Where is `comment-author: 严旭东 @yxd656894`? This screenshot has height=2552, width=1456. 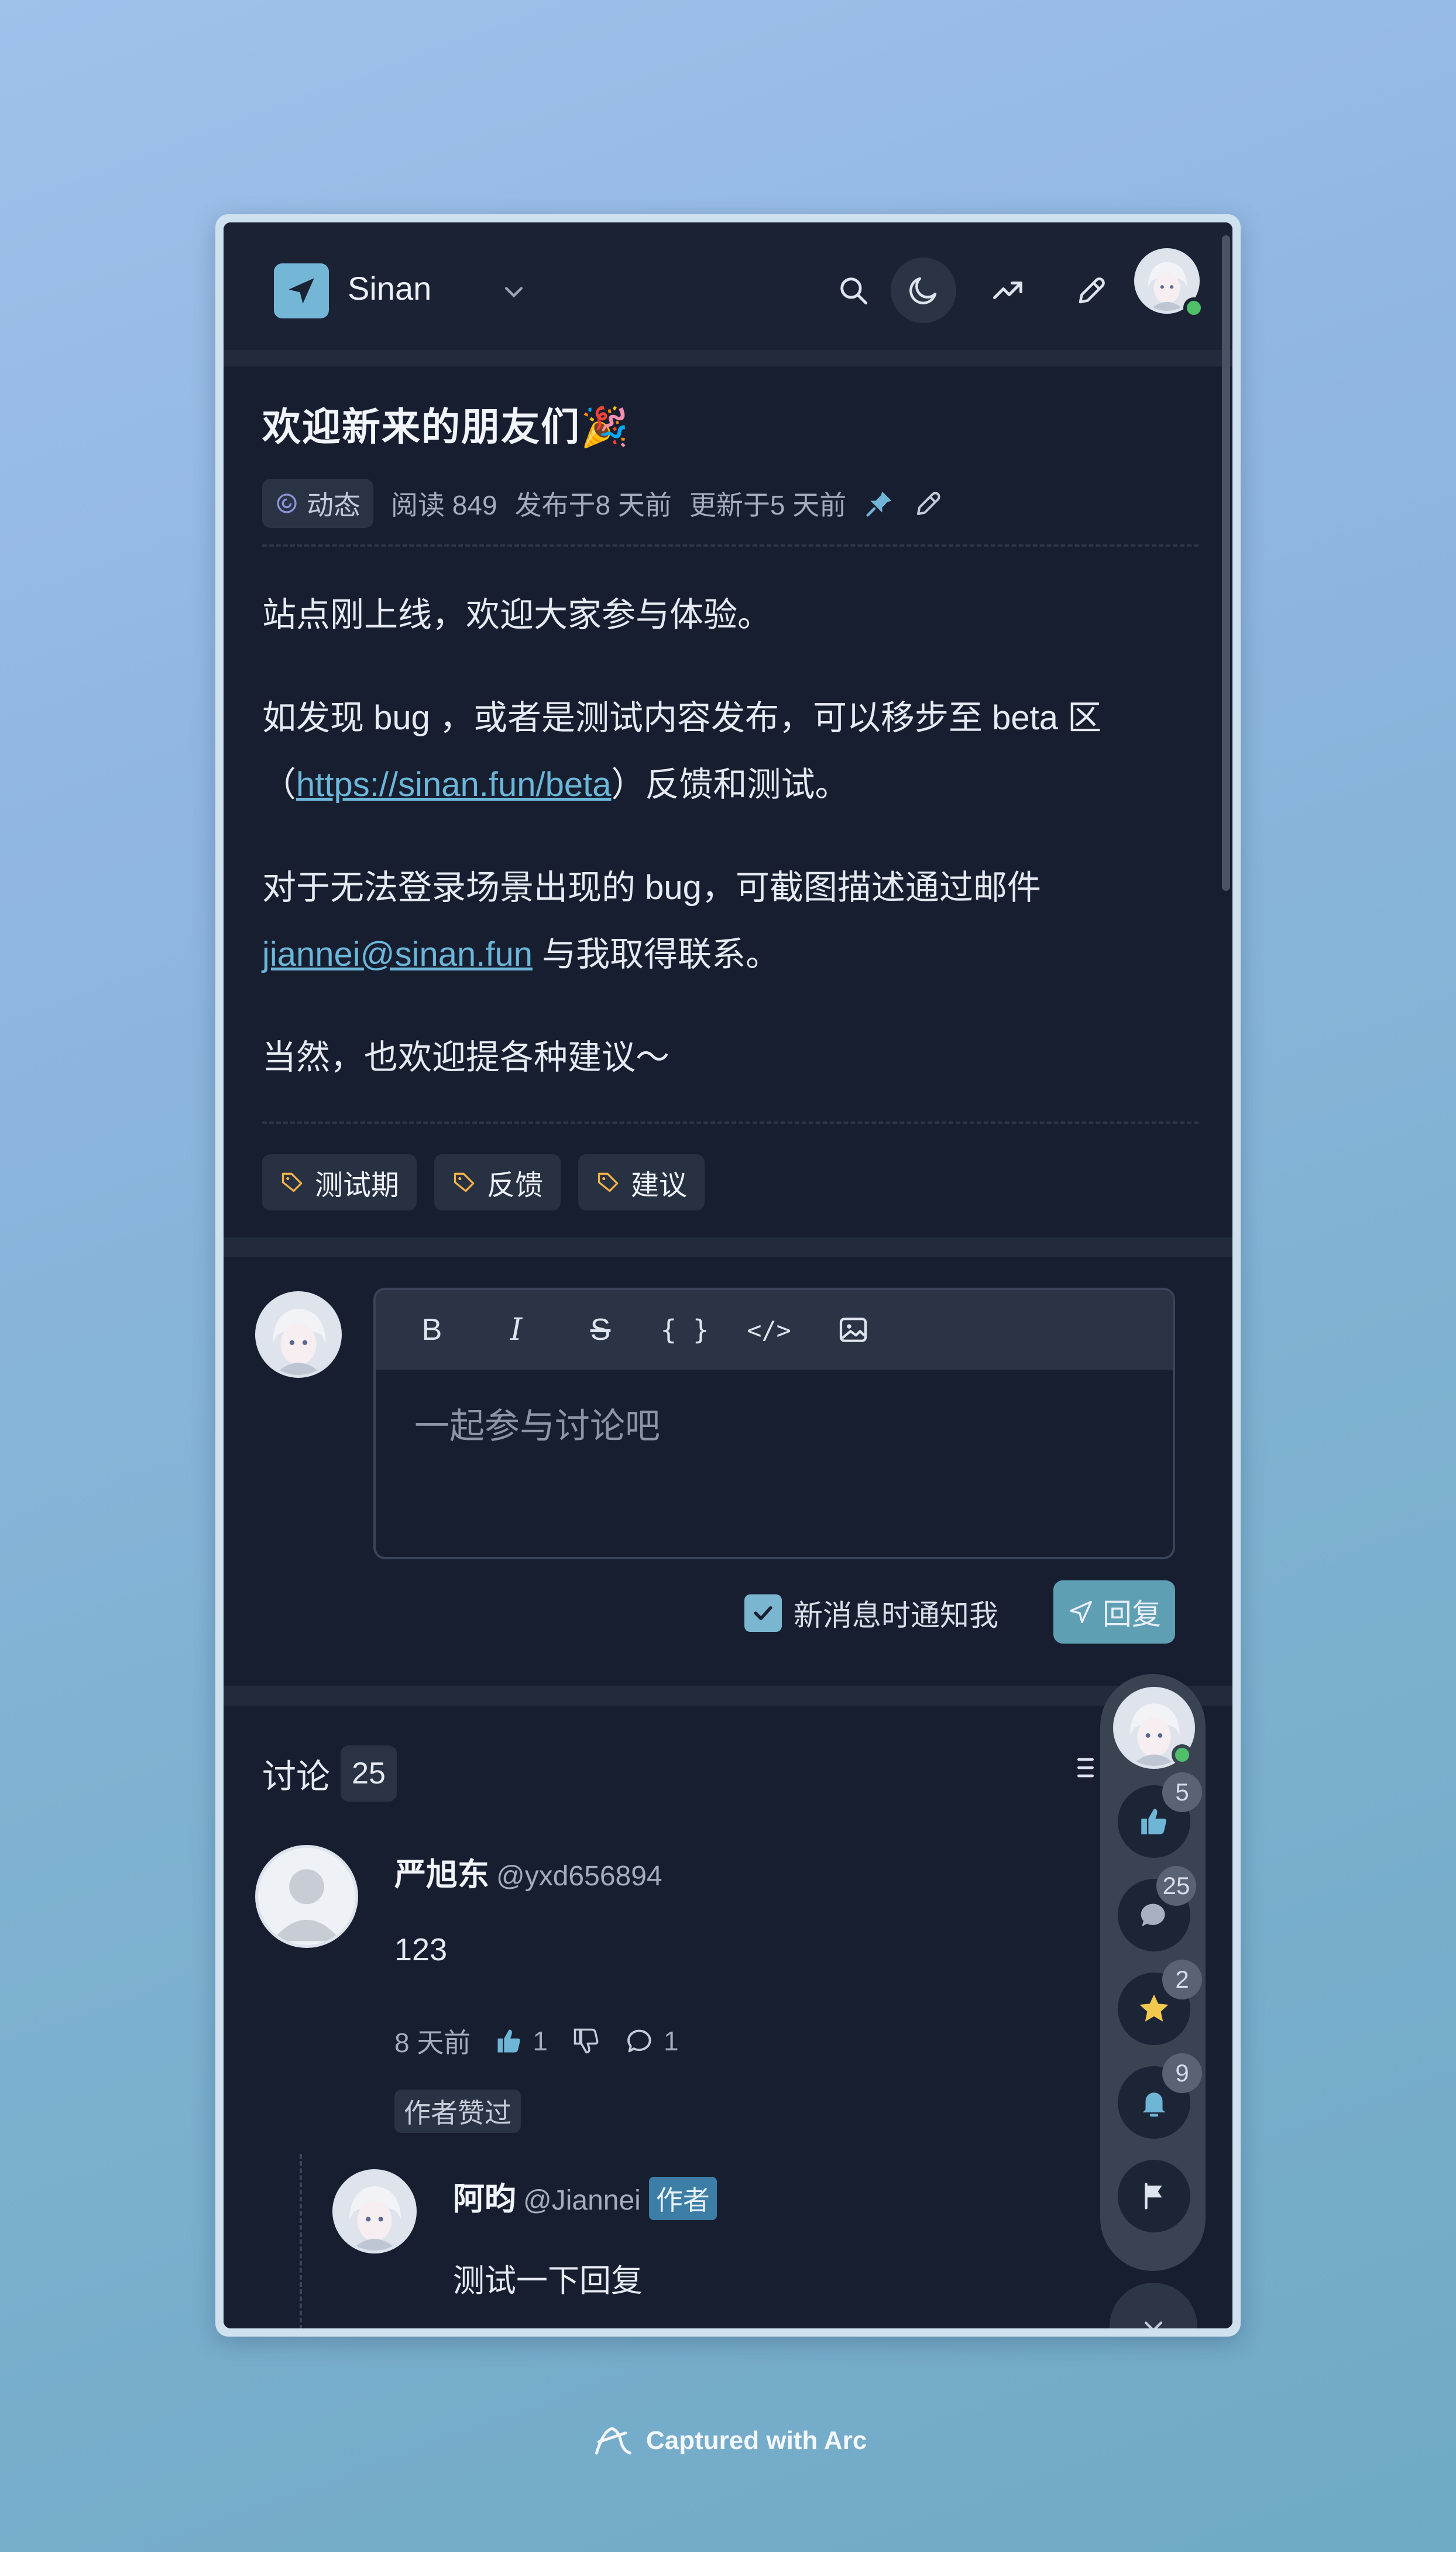 comment-author: 严旭东 @yxd656894 is located at coordinates (528, 1871).